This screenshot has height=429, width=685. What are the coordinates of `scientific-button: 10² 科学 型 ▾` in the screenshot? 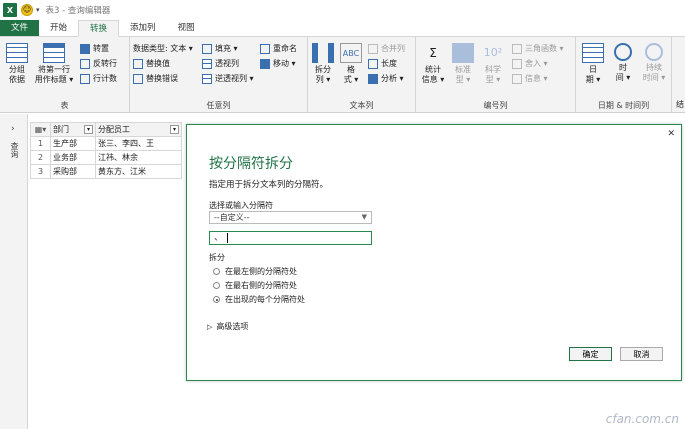 It's located at (493, 64).